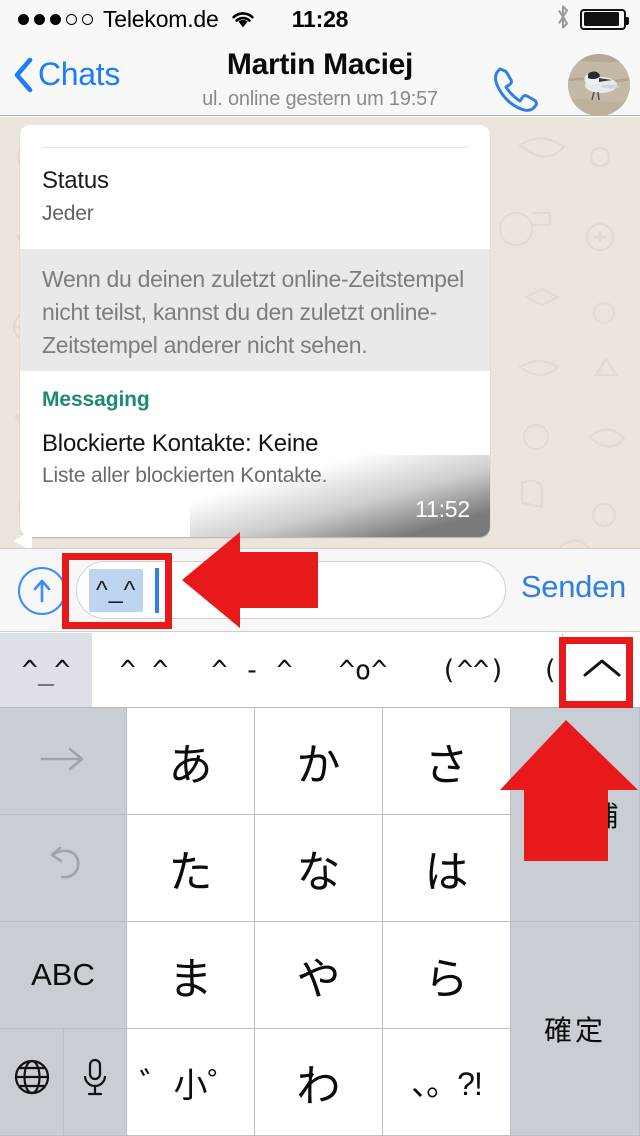 The height and width of the screenshot is (1136, 640). I want to click on back-to-chats-button: Chats, so click(66, 74).